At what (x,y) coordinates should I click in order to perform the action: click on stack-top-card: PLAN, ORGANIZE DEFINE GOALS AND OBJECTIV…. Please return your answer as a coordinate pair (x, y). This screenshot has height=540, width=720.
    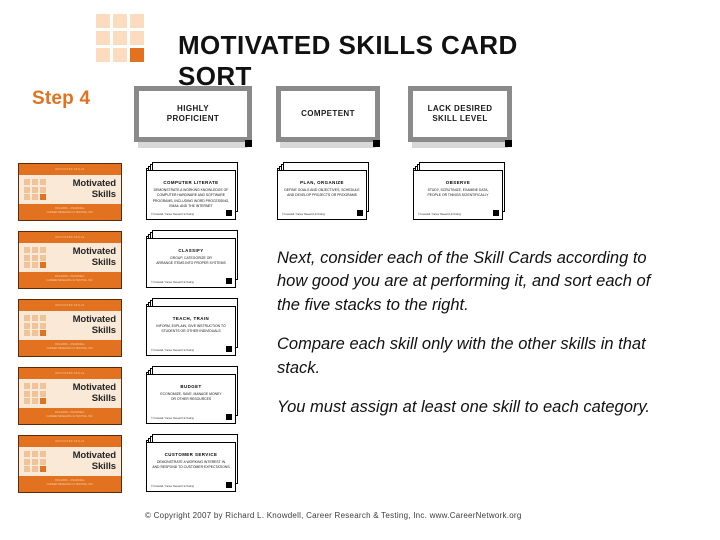
    Looking at the image, I should click on (322, 195).